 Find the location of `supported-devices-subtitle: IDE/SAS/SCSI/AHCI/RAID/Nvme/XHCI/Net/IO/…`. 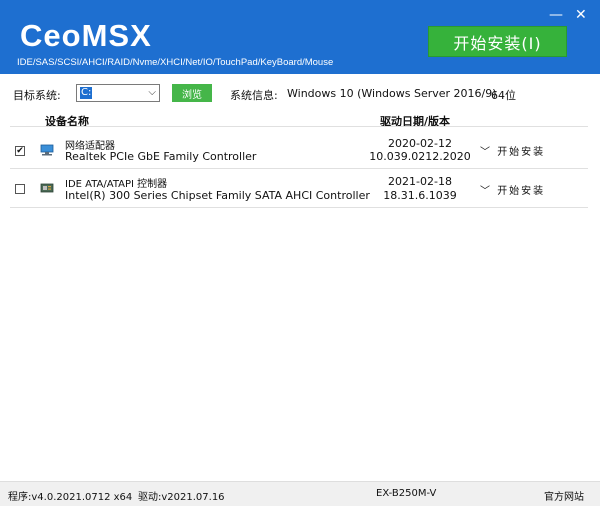

supported-devices-subtitle: IDE/SAS/SCSI/AHCI/RAID/Nvme/XHCI/Net/IO/… is located at coordinates (175, 62).